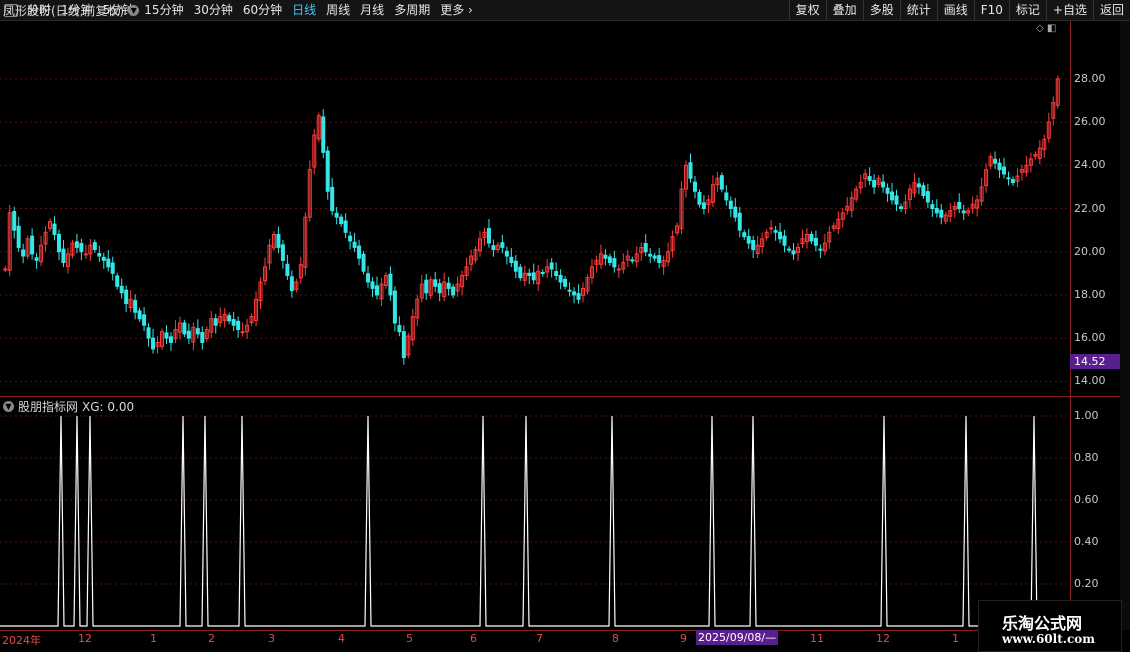  Describe the element at coordinates (271, 638) in the screenshot. I see `date-tick: 3` at that location.